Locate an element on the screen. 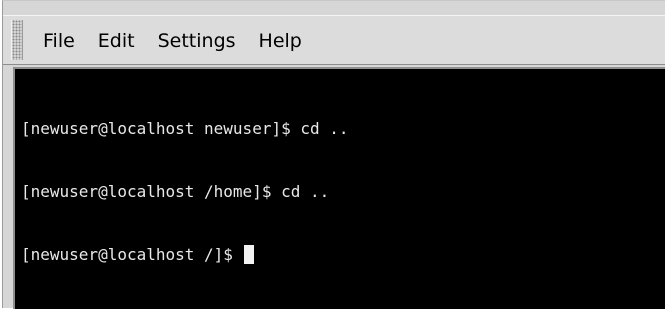  terminal-line-text: [newuser@localhost newuser]$ cd .. is located at coordinates (185, 128).